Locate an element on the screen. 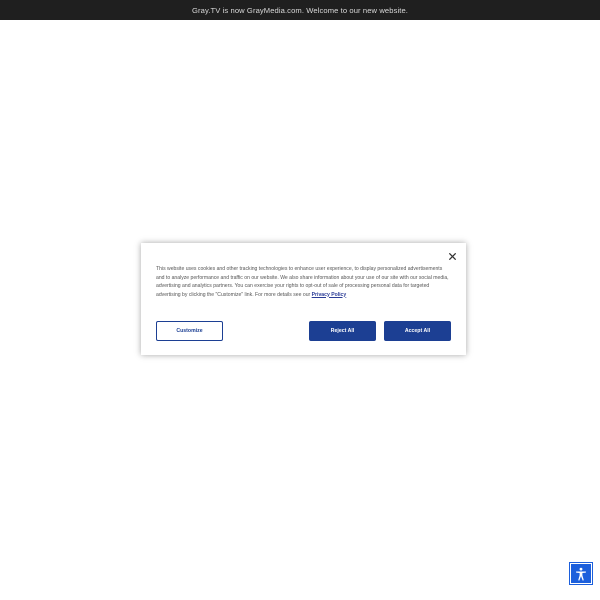  close-button is located at coordinates (452, 256).